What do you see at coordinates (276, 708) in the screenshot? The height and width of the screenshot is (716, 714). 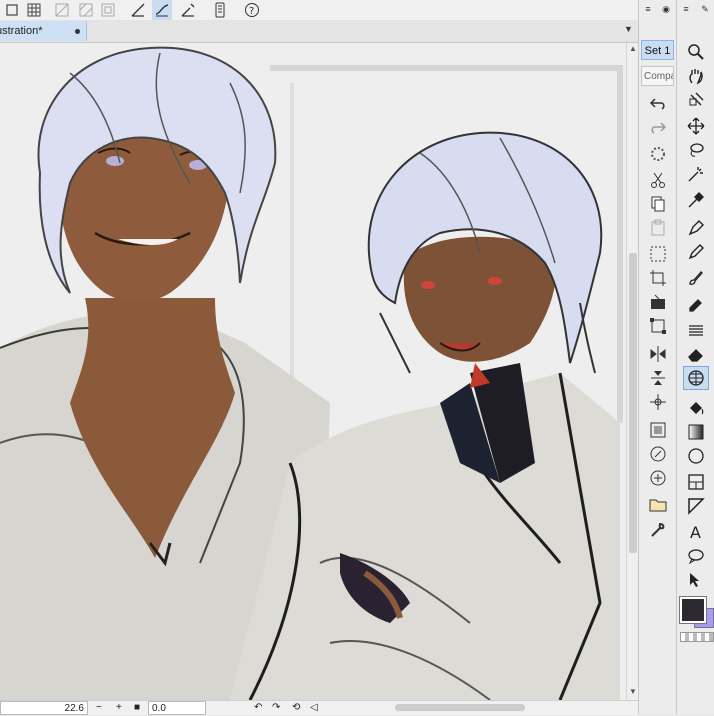 I see `rotate-right-icon: ↷` at bounding box center [276, 708].